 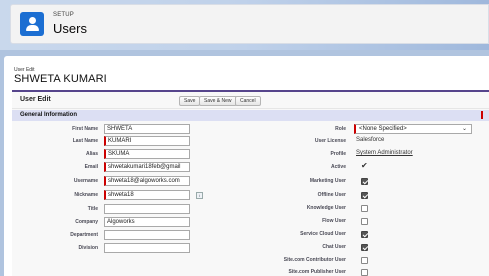 I want to click on title-field, so click(x=147, y=209).